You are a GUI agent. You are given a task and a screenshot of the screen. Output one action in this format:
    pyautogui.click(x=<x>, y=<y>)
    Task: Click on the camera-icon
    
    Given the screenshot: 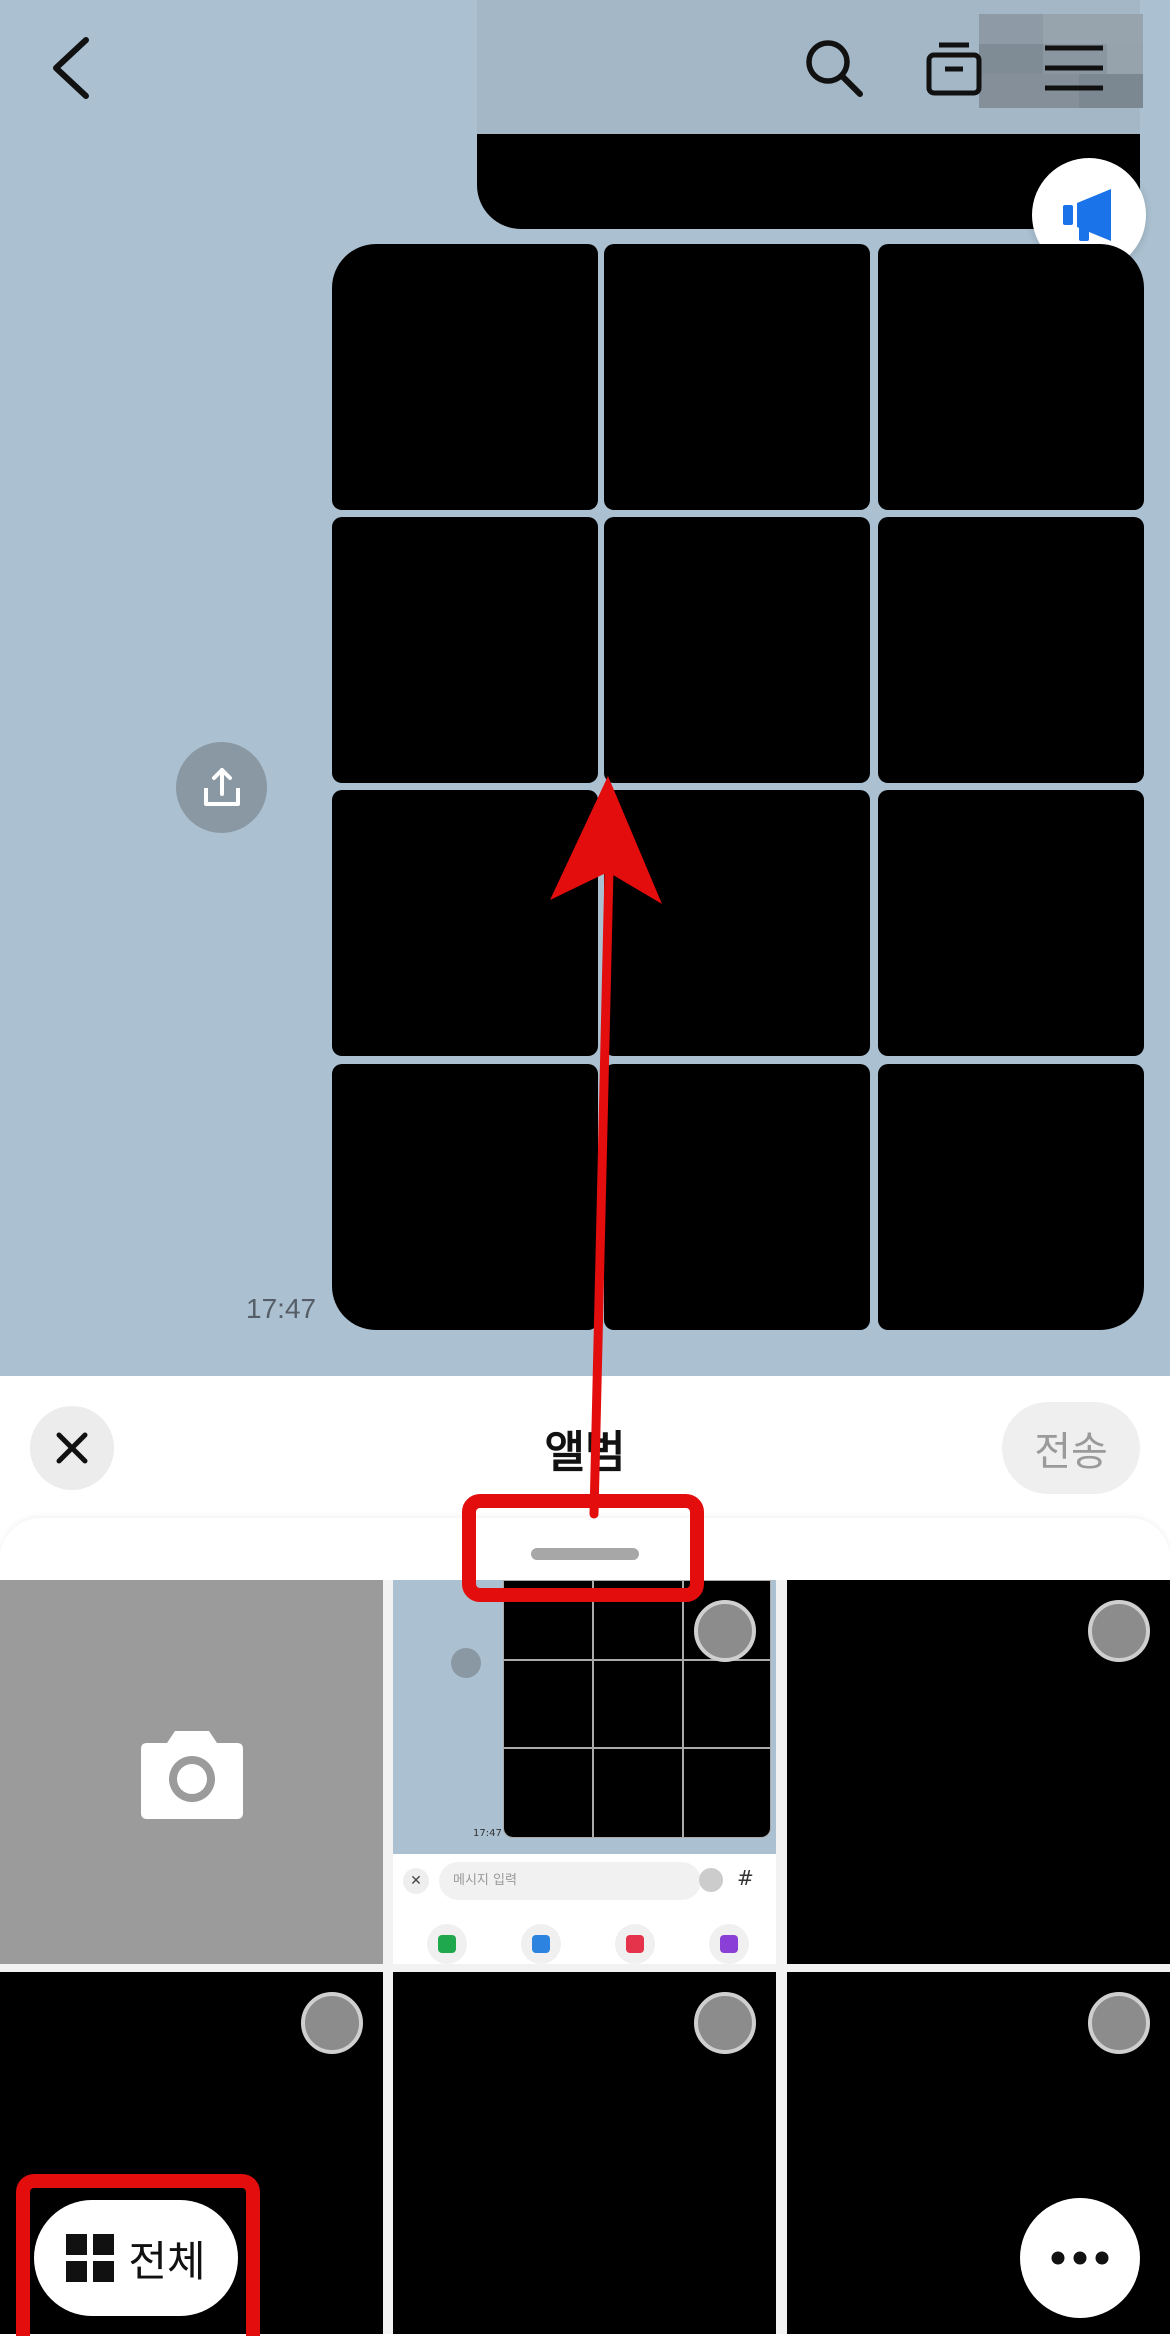 What is the action you would take?
    pyautogui.click(x=191, y=1775)
    